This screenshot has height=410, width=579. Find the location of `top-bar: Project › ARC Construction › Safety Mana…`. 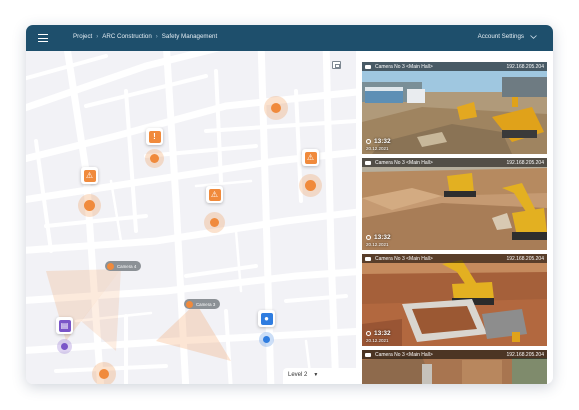

top-bar: Project › ARC Construction › Safety Mana… is located at coordinates (289, 38).